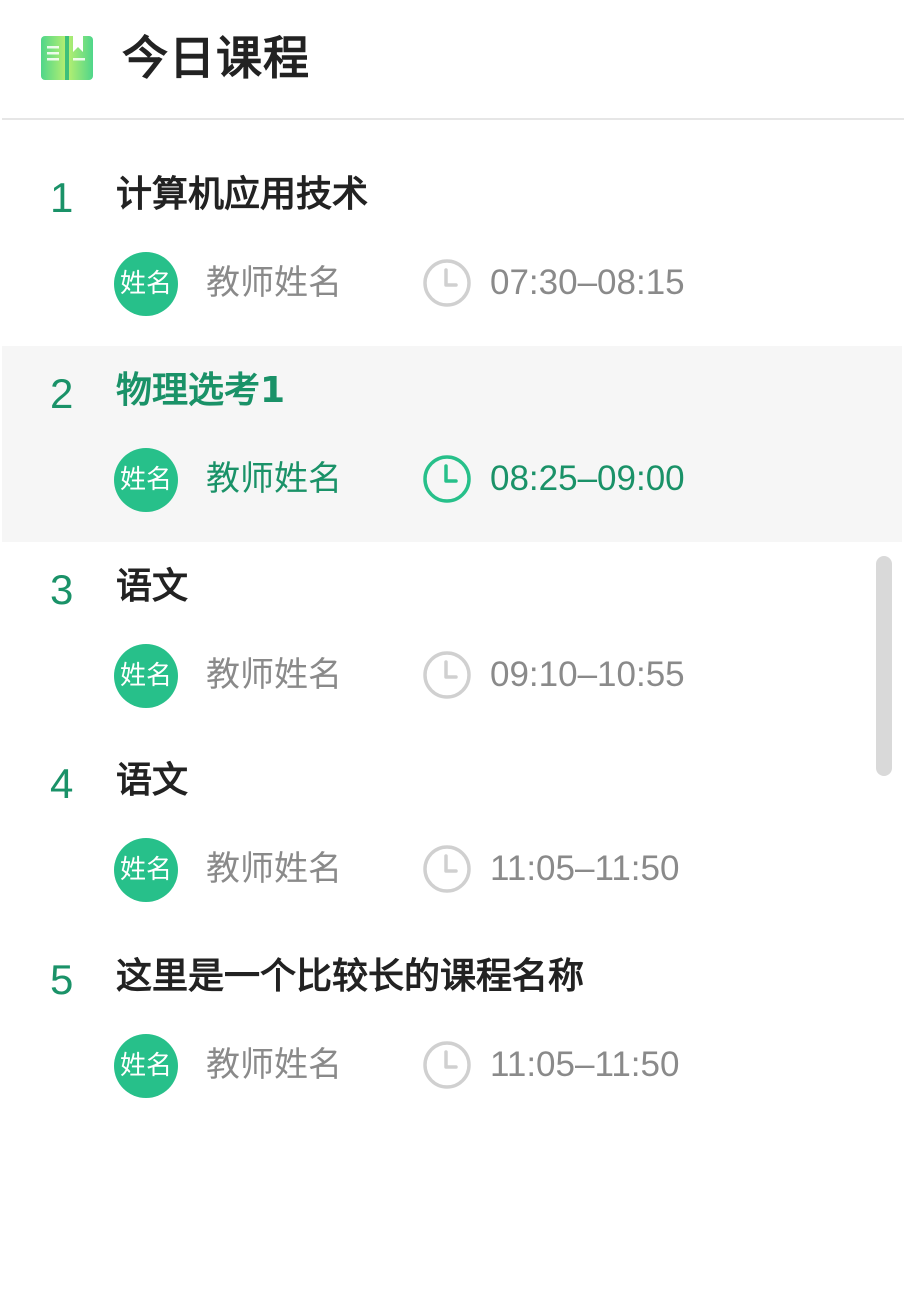 Image resolution: width=904 pixels, height=1296 pixels. I want to click on course-time: 09:10–10:55, so click(587, 674).